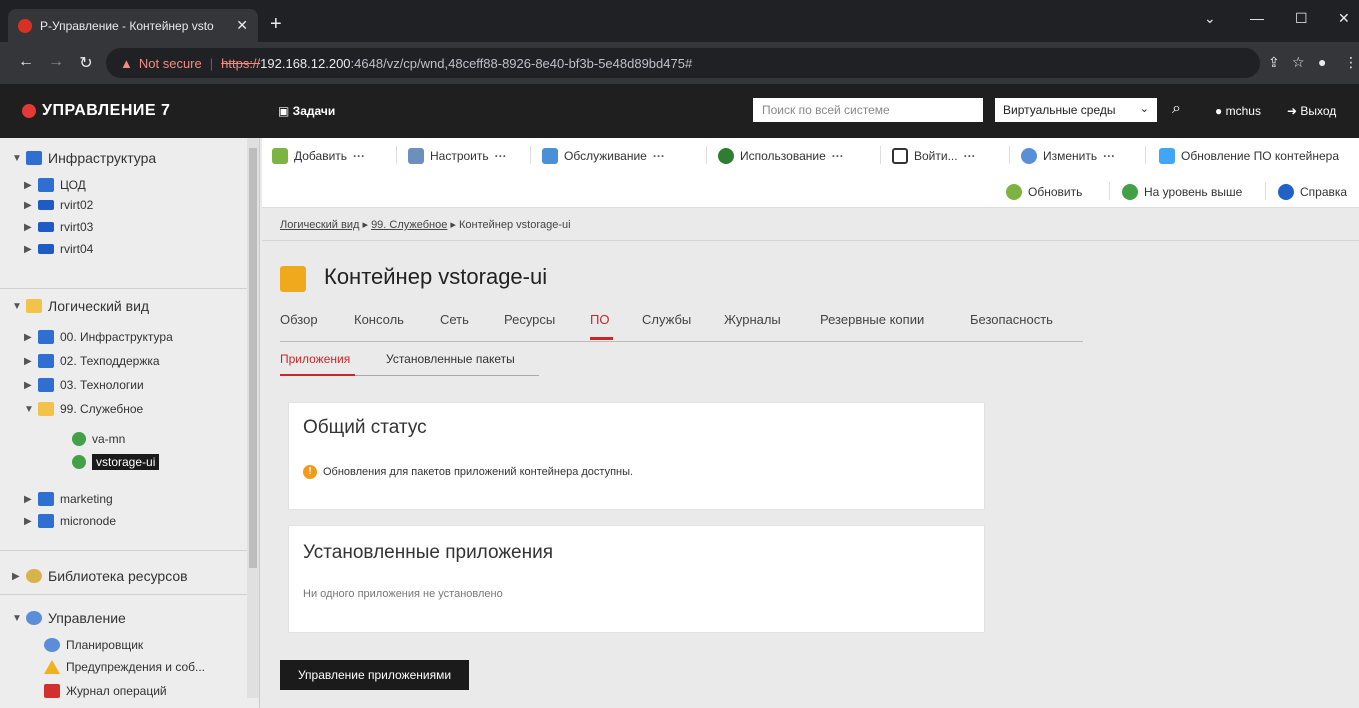  What do you see at coordinates (379, 319) in the screenshot?
I see `tab-console: Консоль` at bounding box center [379, 319].